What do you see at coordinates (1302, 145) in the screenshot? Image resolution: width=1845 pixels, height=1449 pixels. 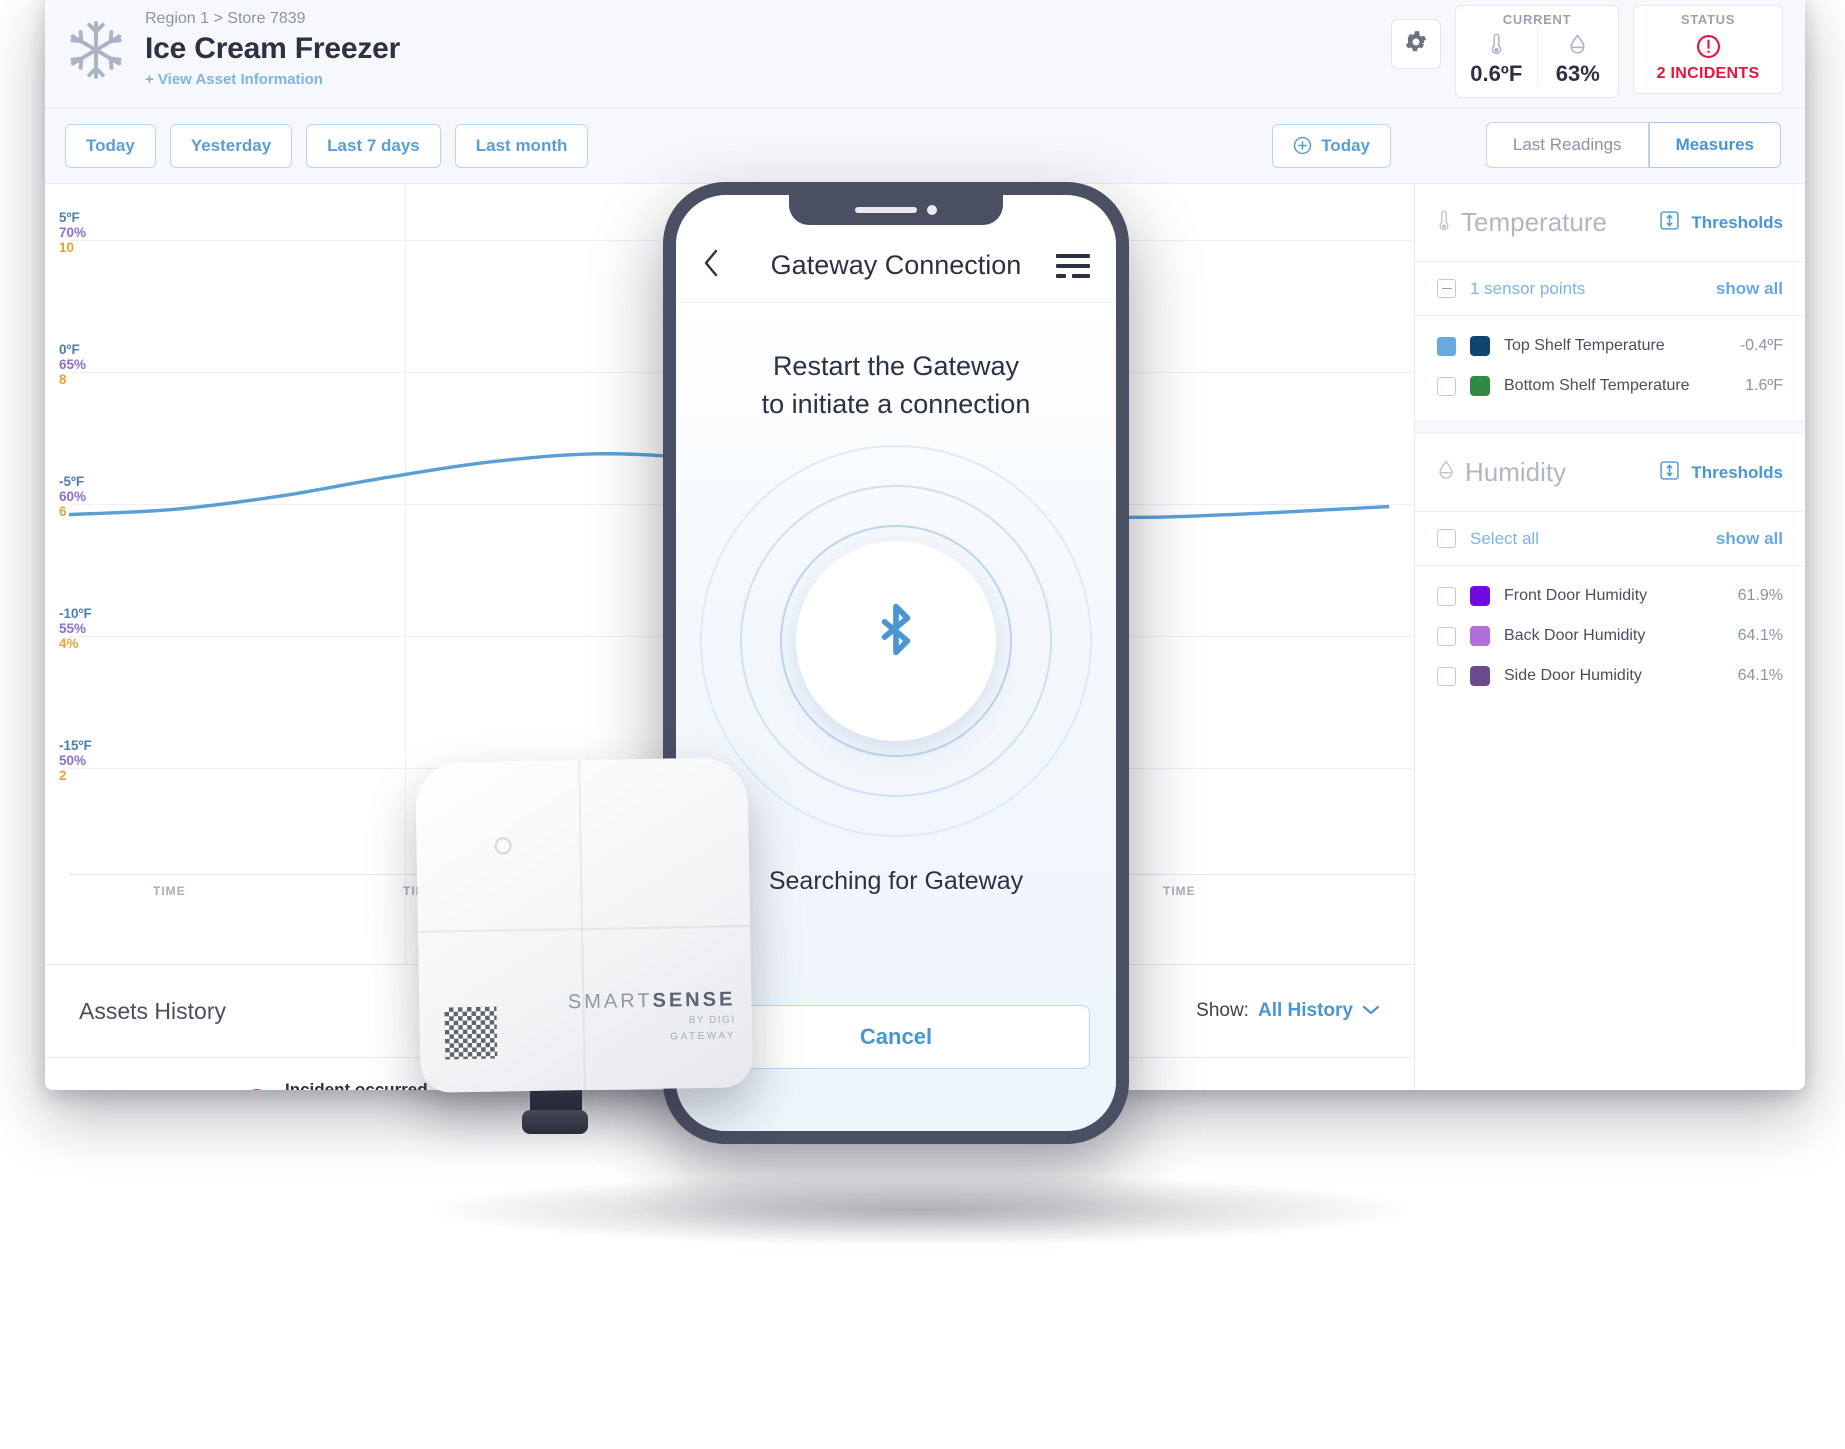 I see `plus-circle-icon` at bounding box center [1302, 145].